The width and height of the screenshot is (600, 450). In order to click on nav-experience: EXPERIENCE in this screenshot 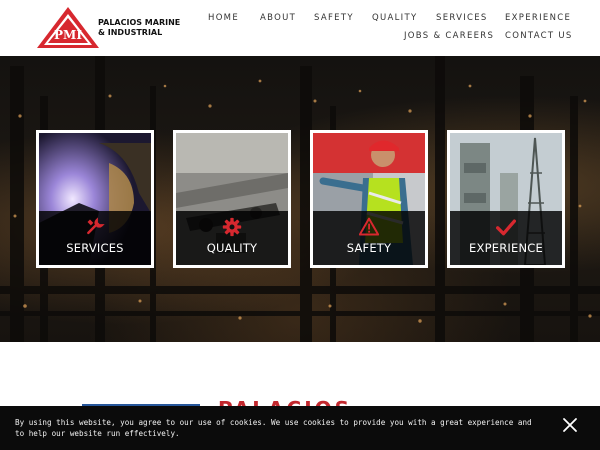, I will do `click(538, 18)`.